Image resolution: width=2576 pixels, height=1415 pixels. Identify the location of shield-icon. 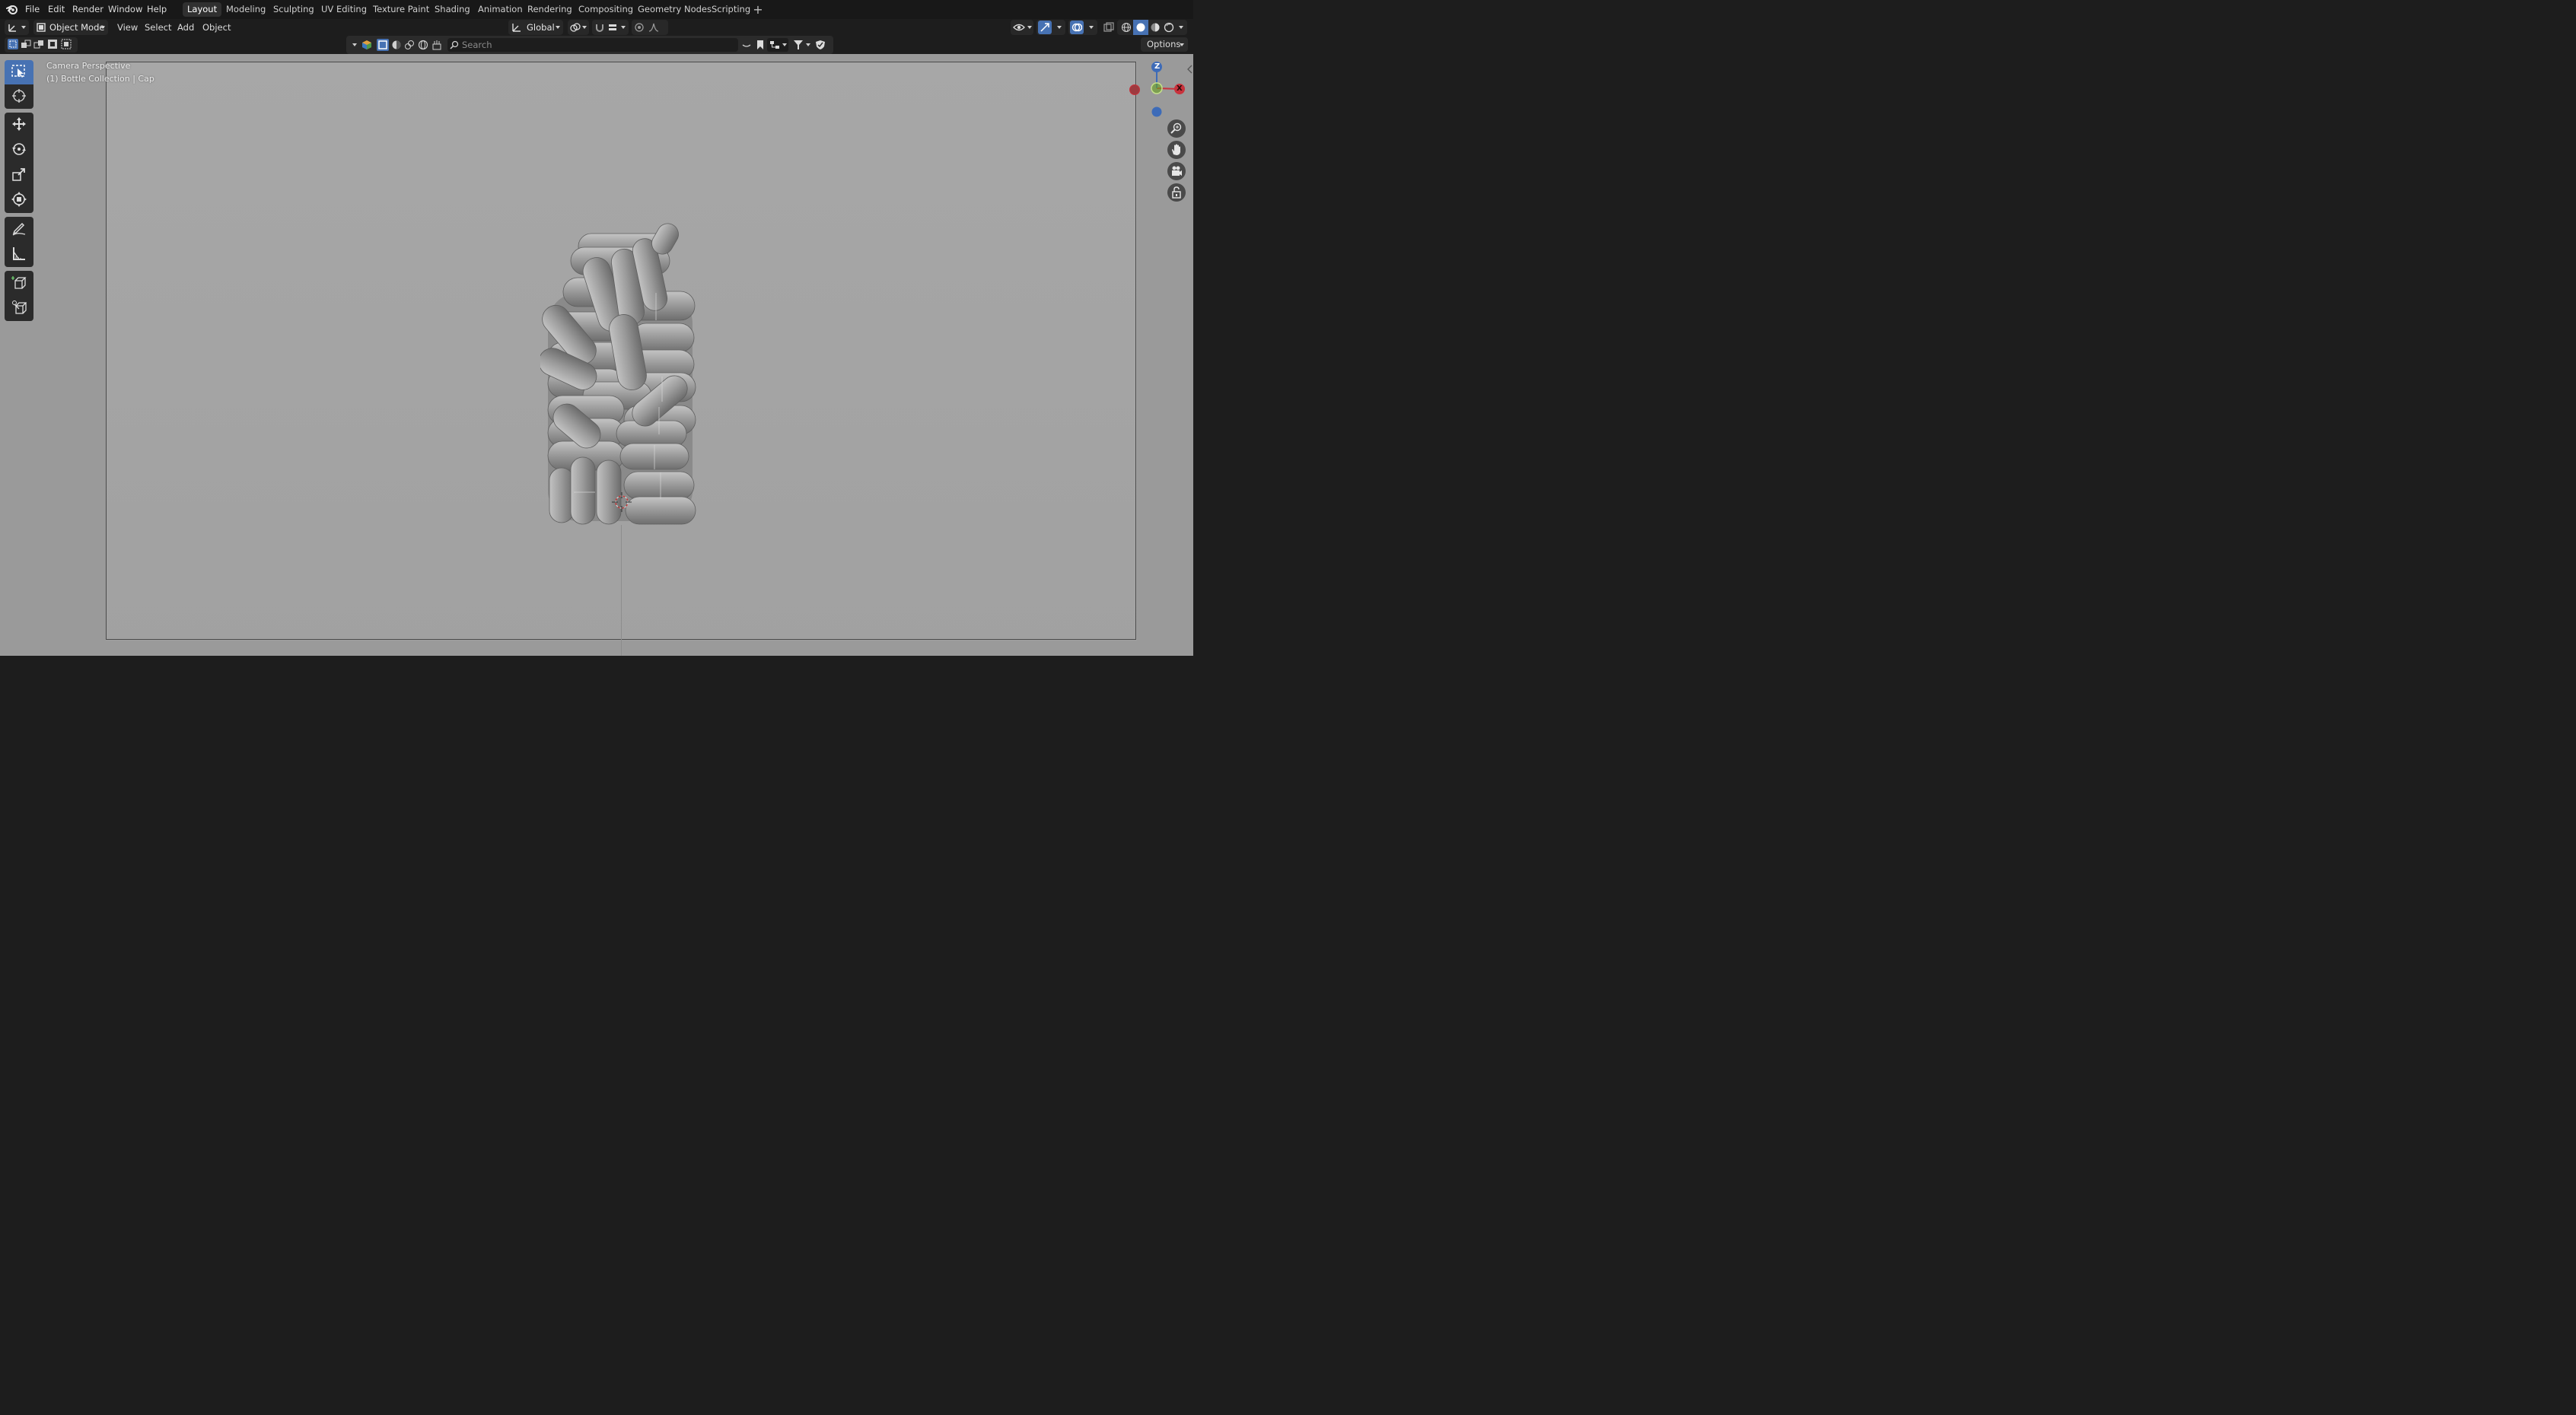
(820, 45).